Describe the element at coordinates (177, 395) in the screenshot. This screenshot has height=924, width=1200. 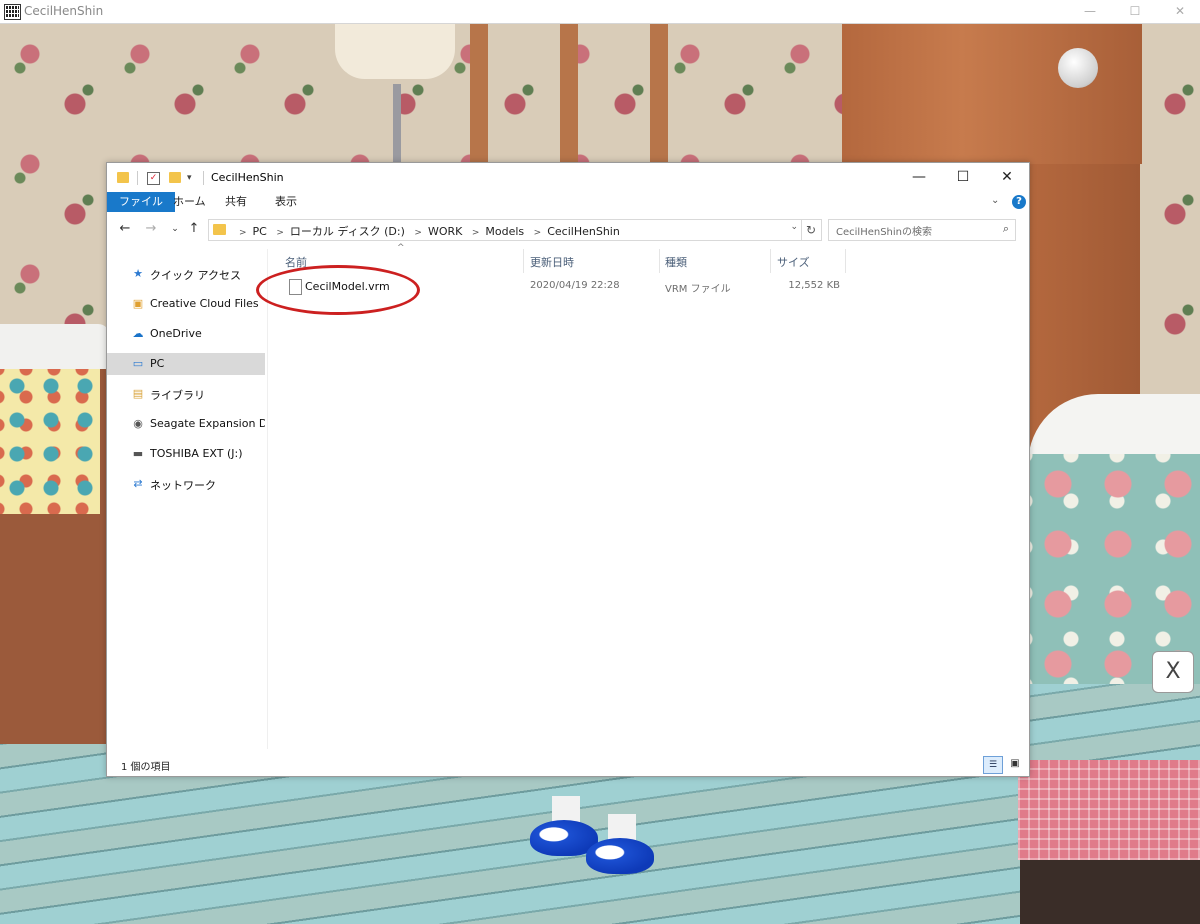
I see `nav-item-label: ライブラリ` at that location.